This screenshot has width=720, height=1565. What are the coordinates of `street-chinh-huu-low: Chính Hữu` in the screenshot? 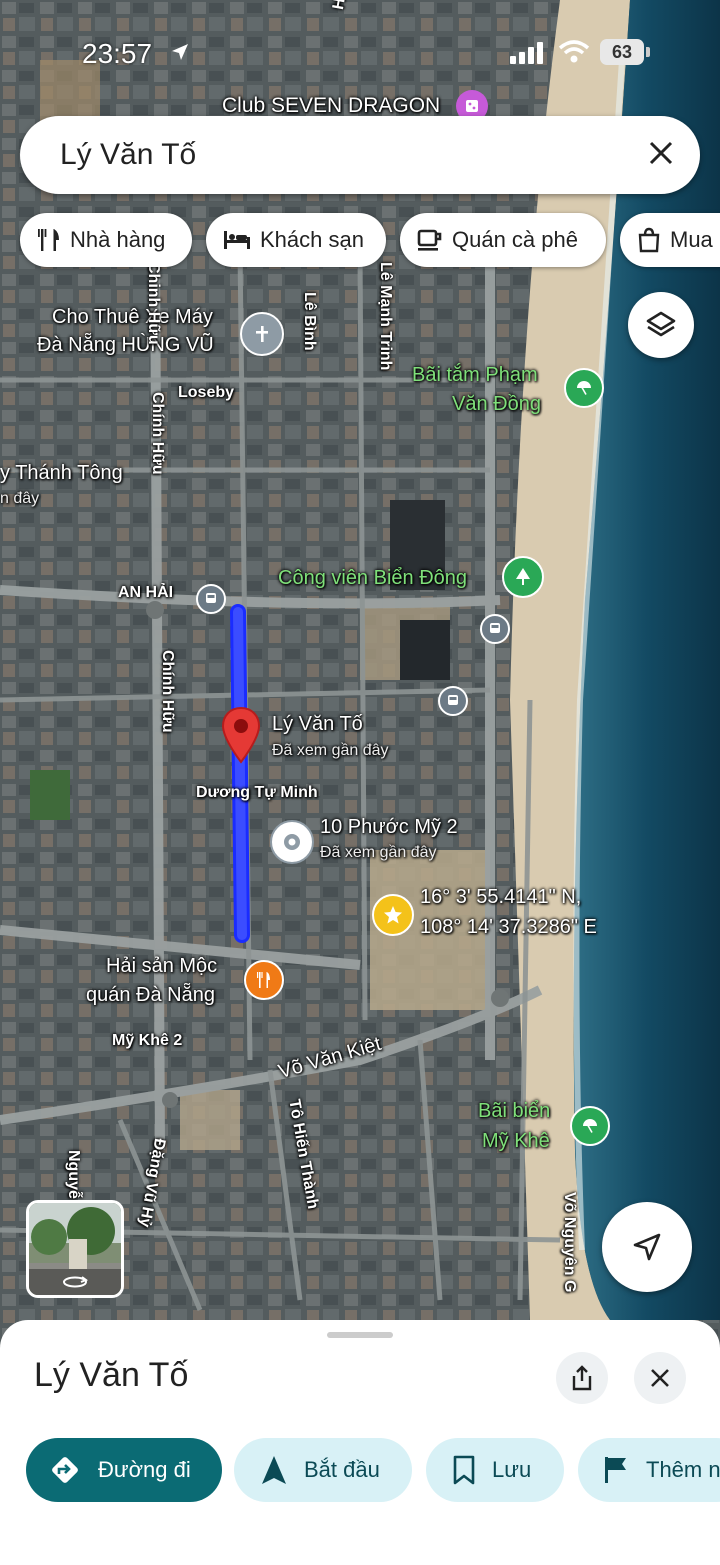 It's located at (167, 691).